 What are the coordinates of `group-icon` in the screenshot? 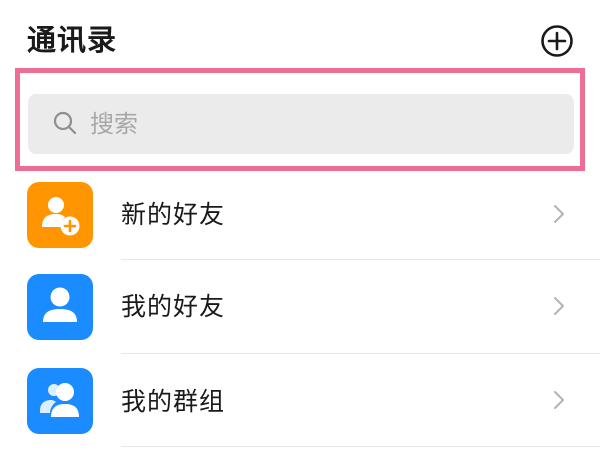 It's located at (60, 401).